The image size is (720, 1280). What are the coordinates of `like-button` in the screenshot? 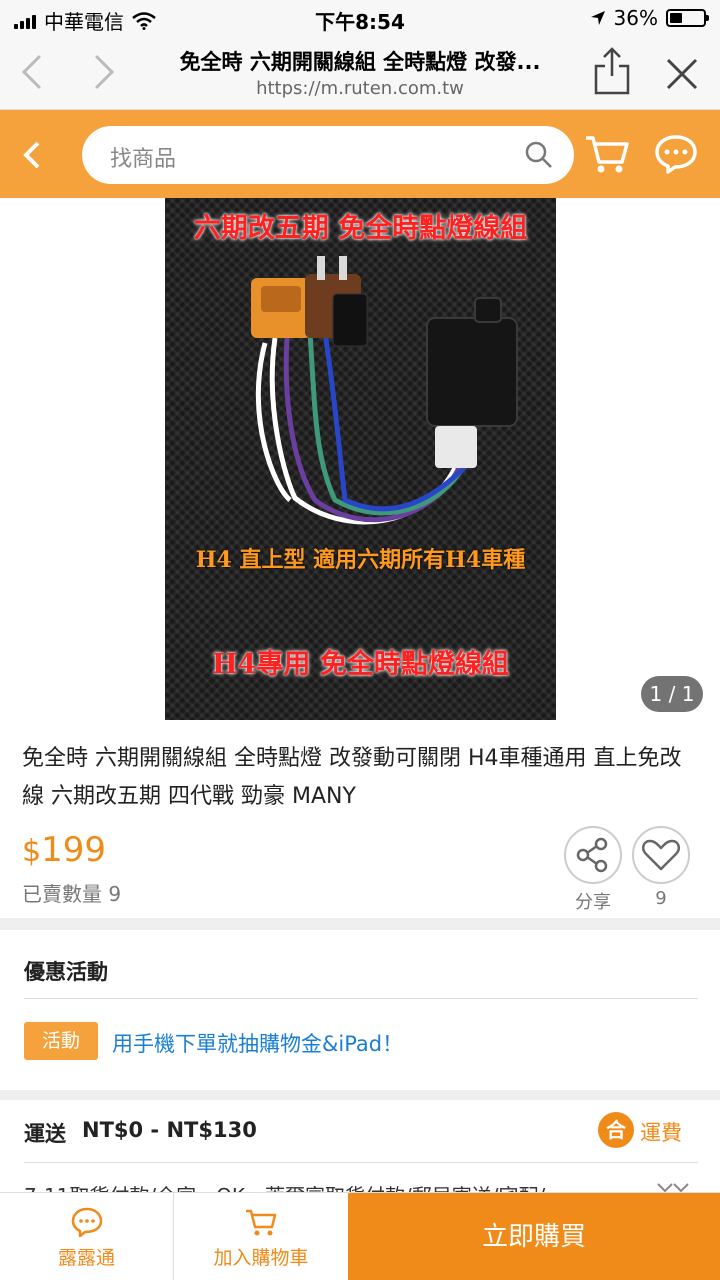 It's located at (661, 855).